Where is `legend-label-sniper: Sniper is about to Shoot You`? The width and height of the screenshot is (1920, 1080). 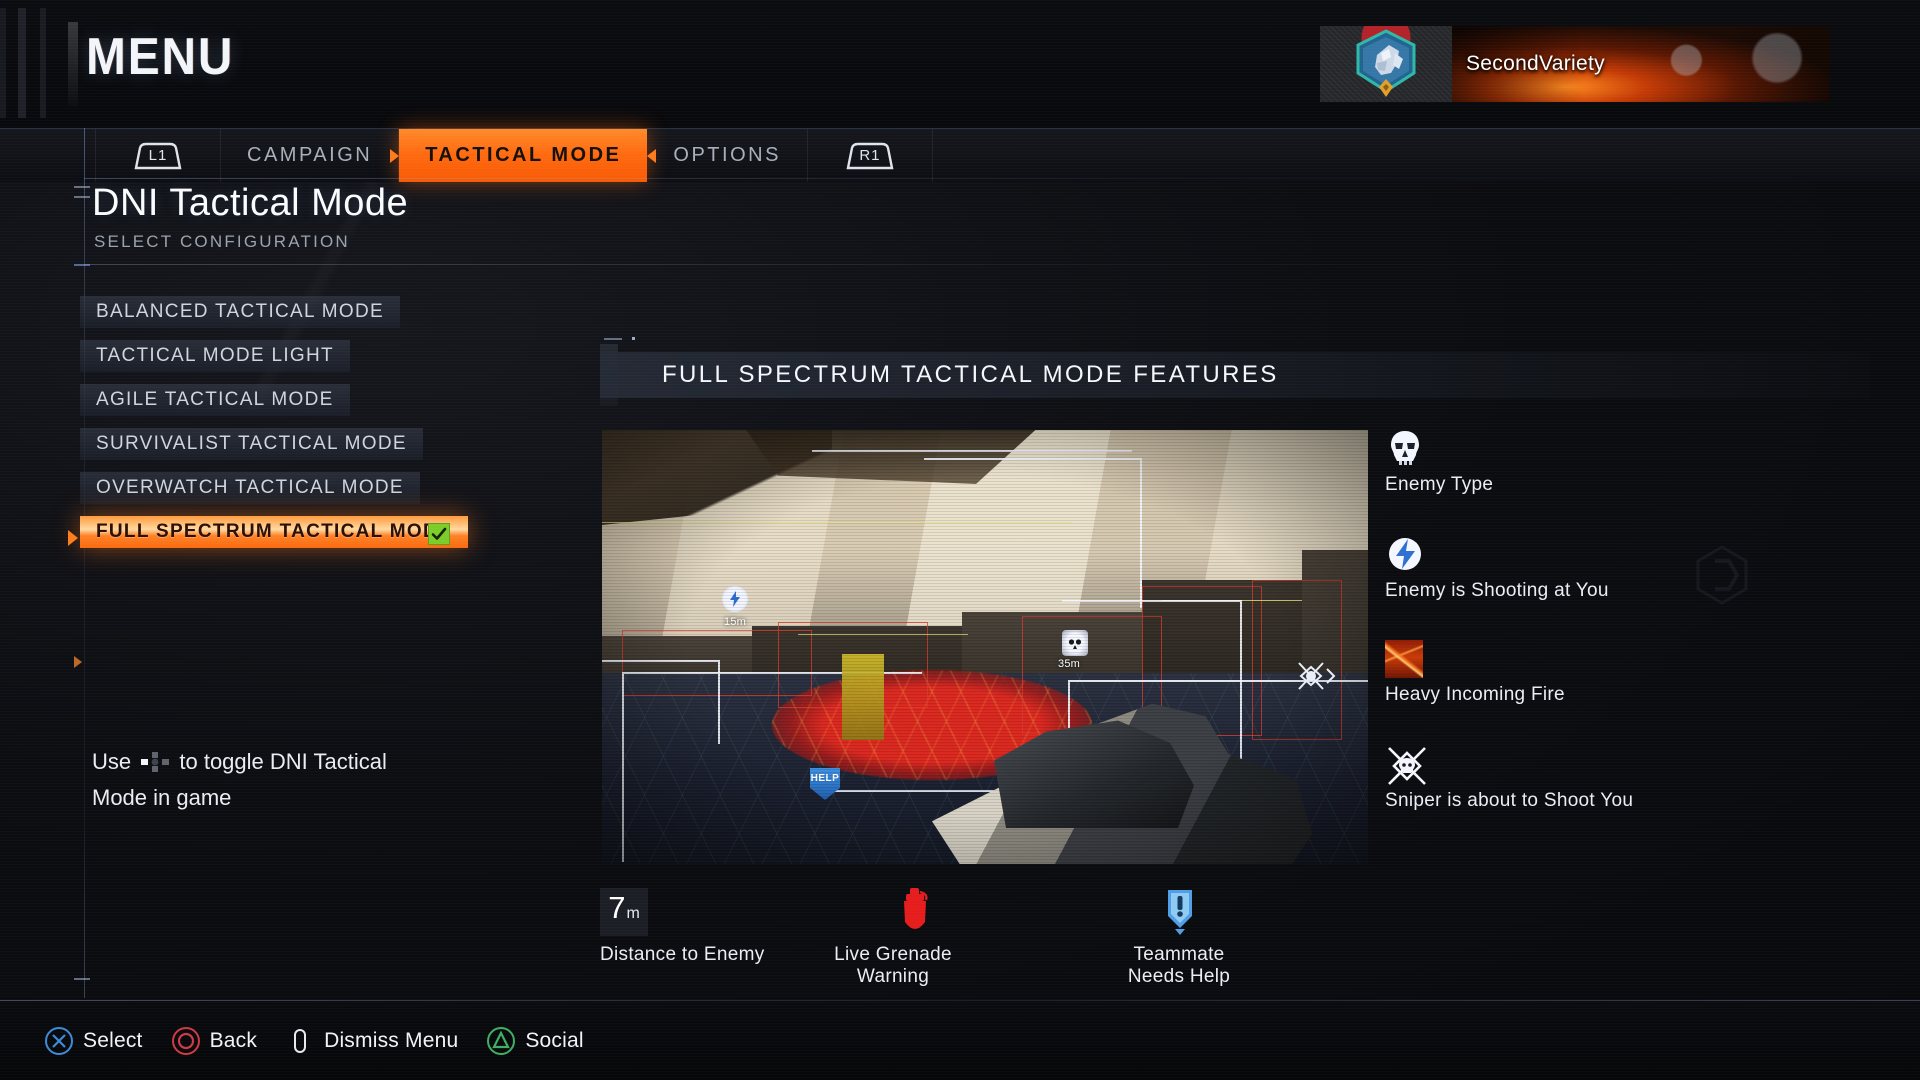 legend-label-sniper: Sniper is about to Shoot You is located at coordinates (1509, 800).